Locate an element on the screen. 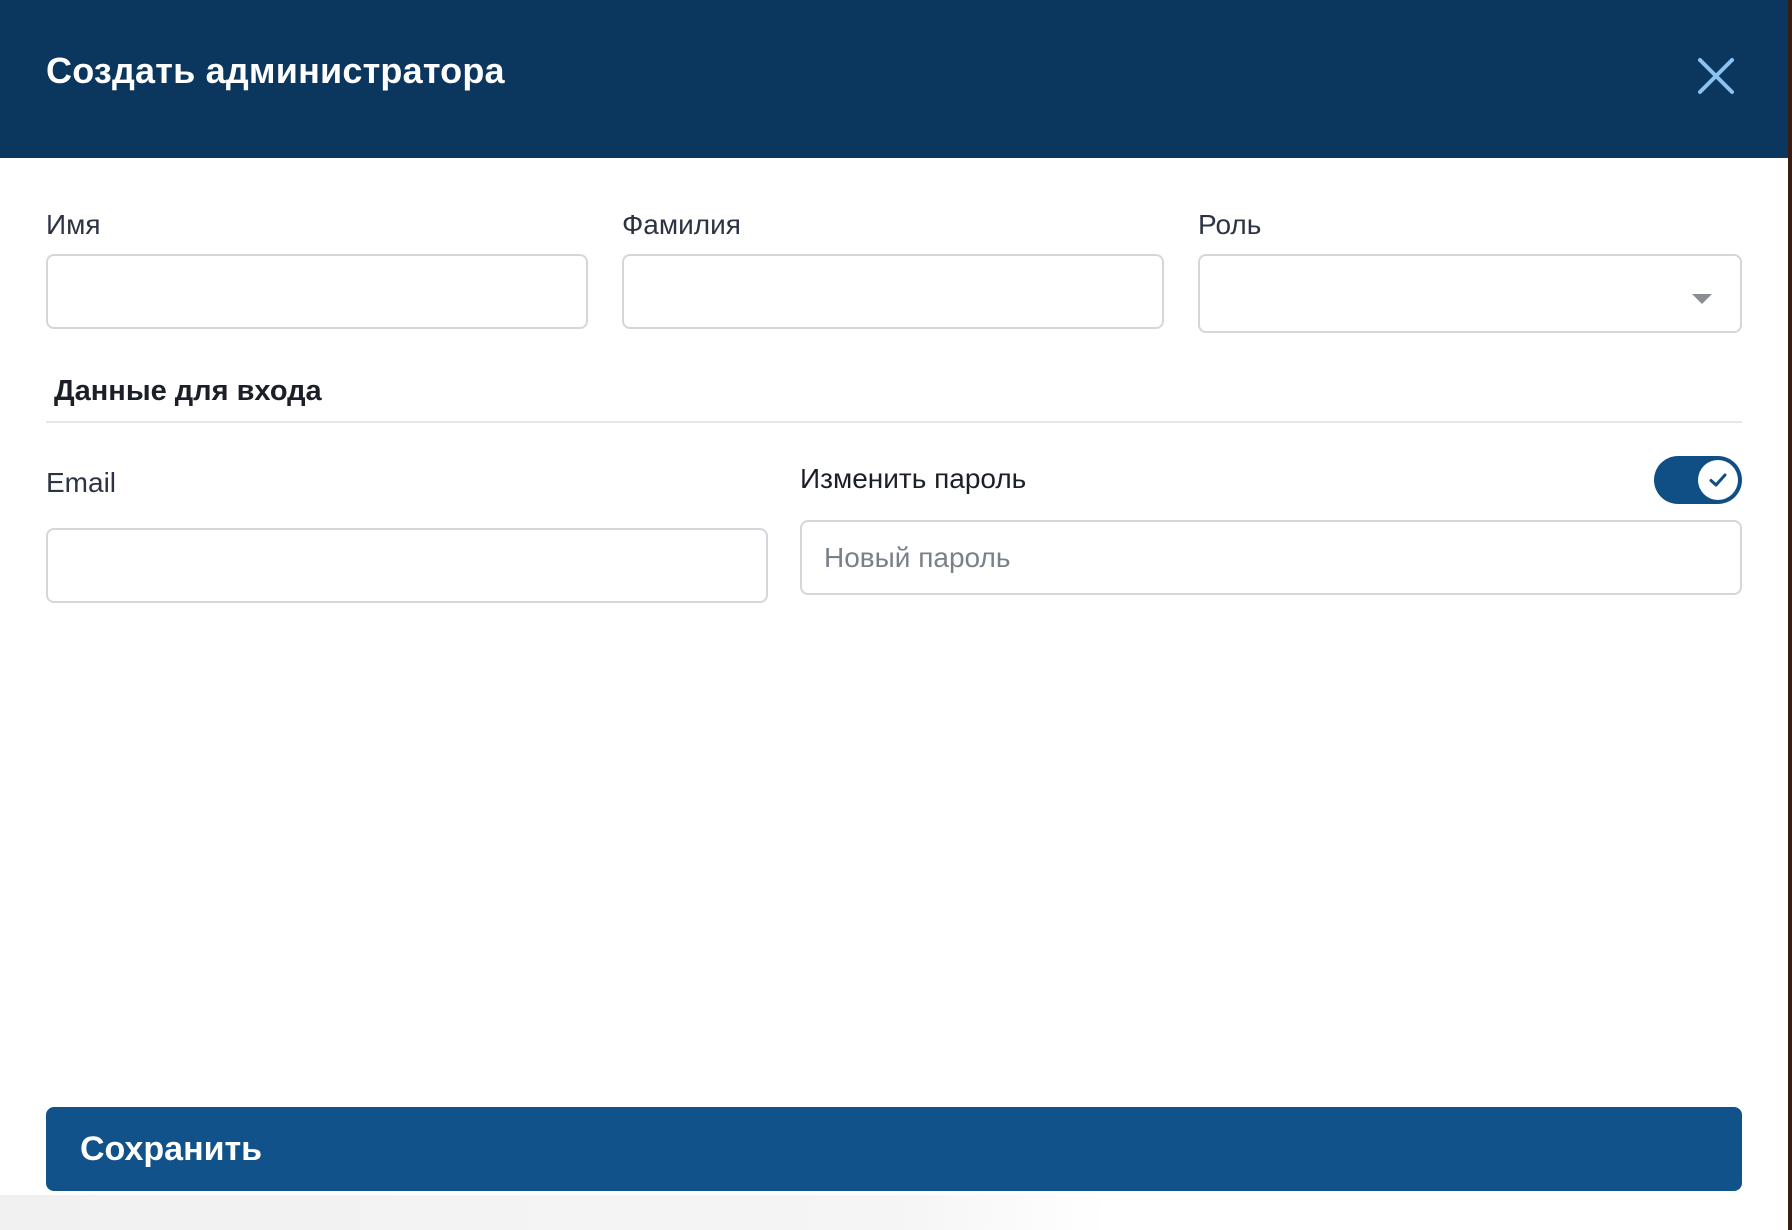 This screenshot has height=1230, width=1792. role-label: Роль is located at coordinates (1230, 224).